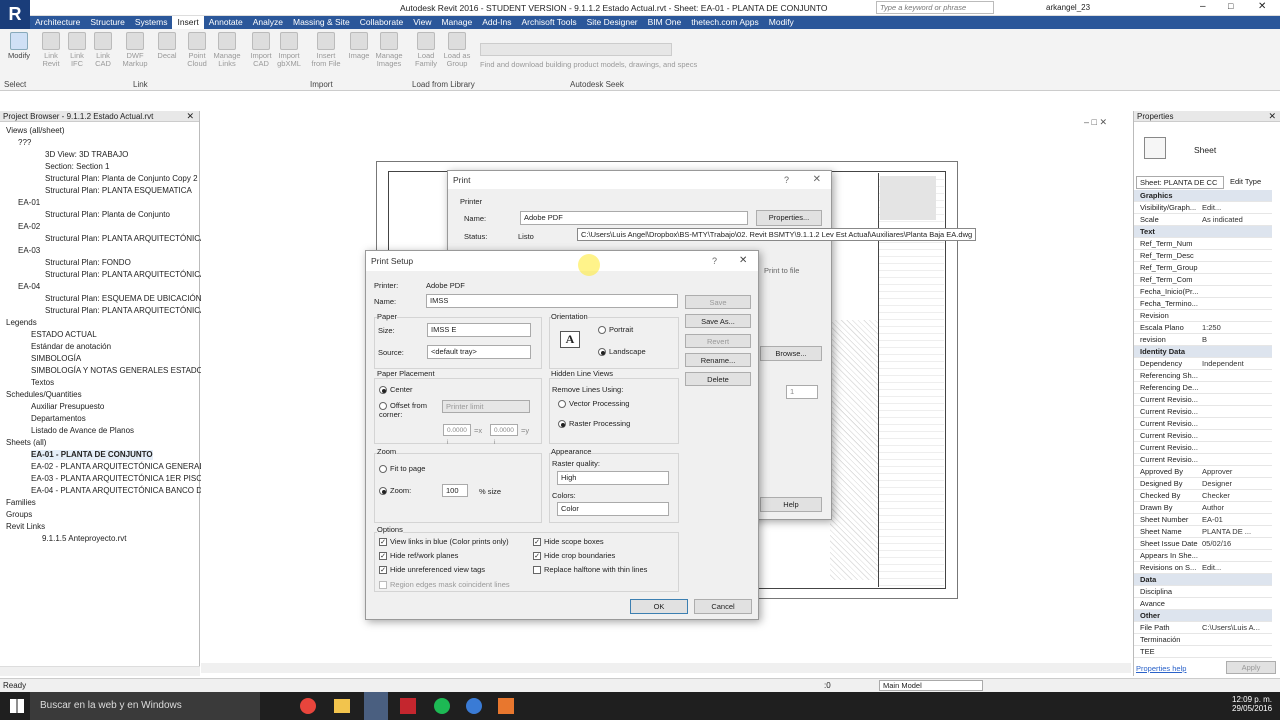 This screenshot has height=720, width=1280. I want to click on property-row: Designed By Designer, so click(1203, 484).